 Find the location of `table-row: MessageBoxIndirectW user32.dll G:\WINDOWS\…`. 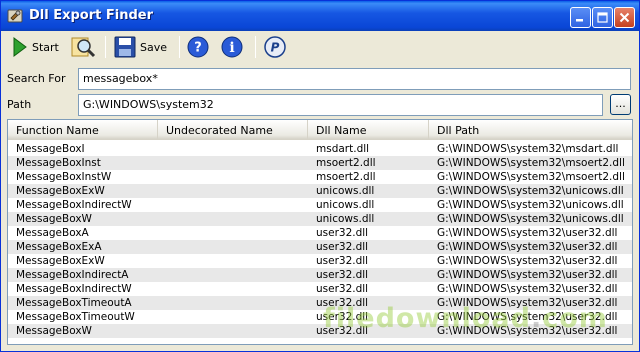

table-row: MessageBoxIndirectW user32.dll G:\WINDOWS\… is located at coordinates (320, 289).